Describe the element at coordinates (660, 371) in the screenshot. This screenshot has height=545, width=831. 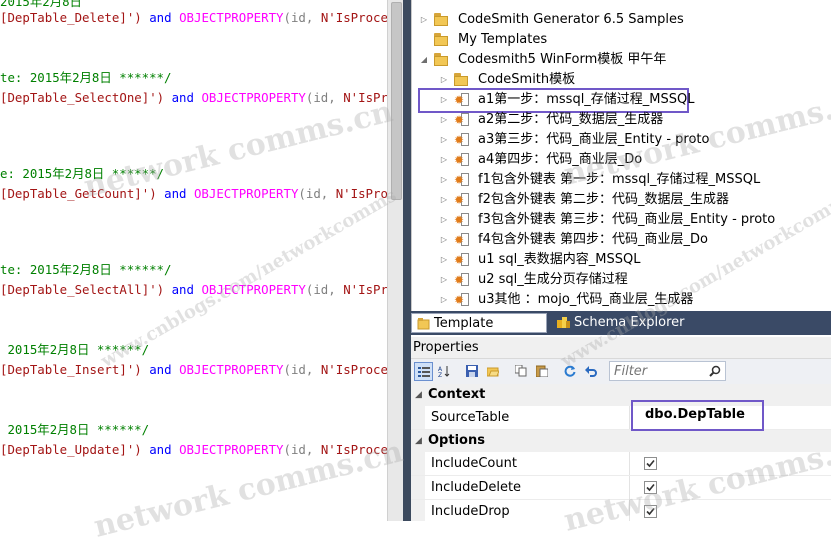
I see `filter-input` at that location.